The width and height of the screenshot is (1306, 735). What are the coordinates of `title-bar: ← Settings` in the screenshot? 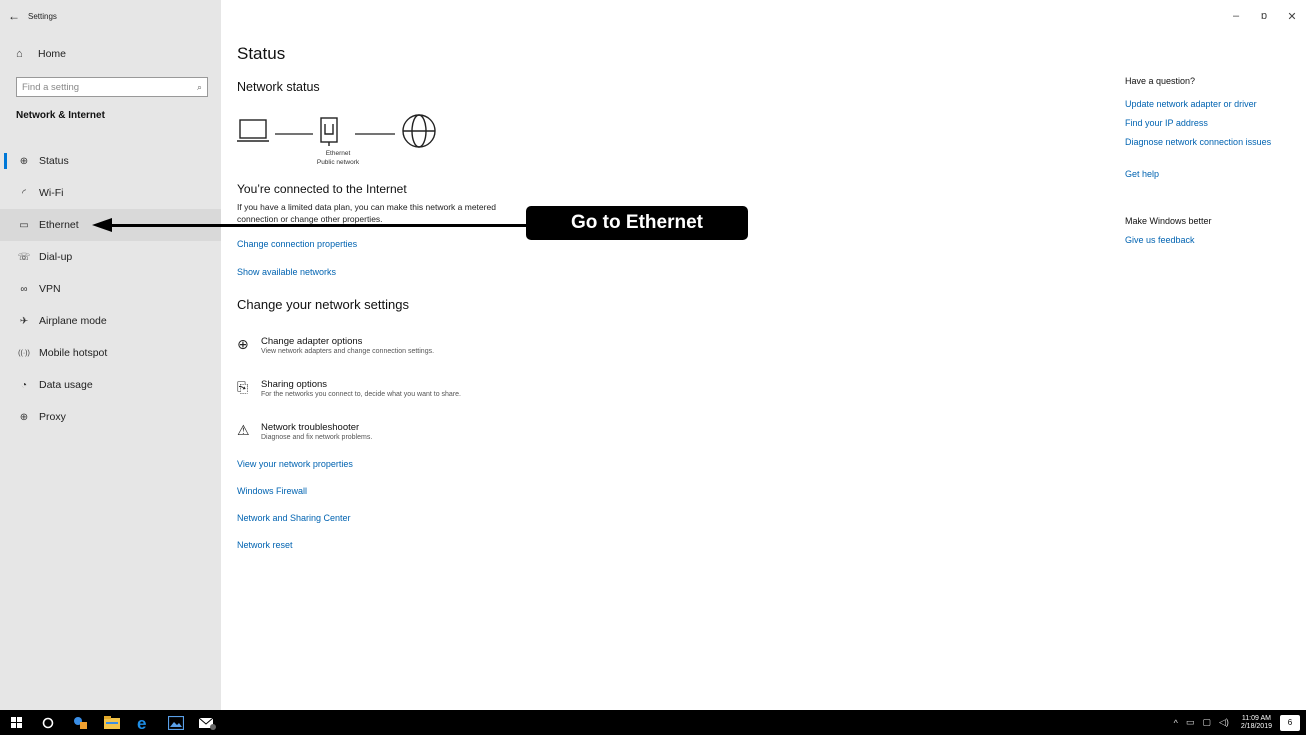 It's located at (110, 16).